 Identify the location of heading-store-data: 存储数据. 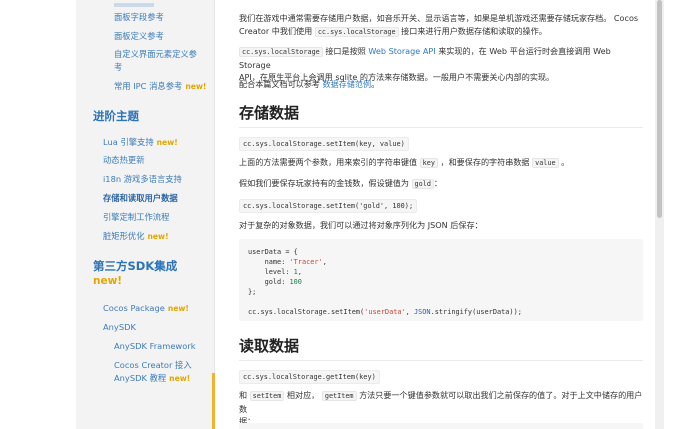
(441, 115).